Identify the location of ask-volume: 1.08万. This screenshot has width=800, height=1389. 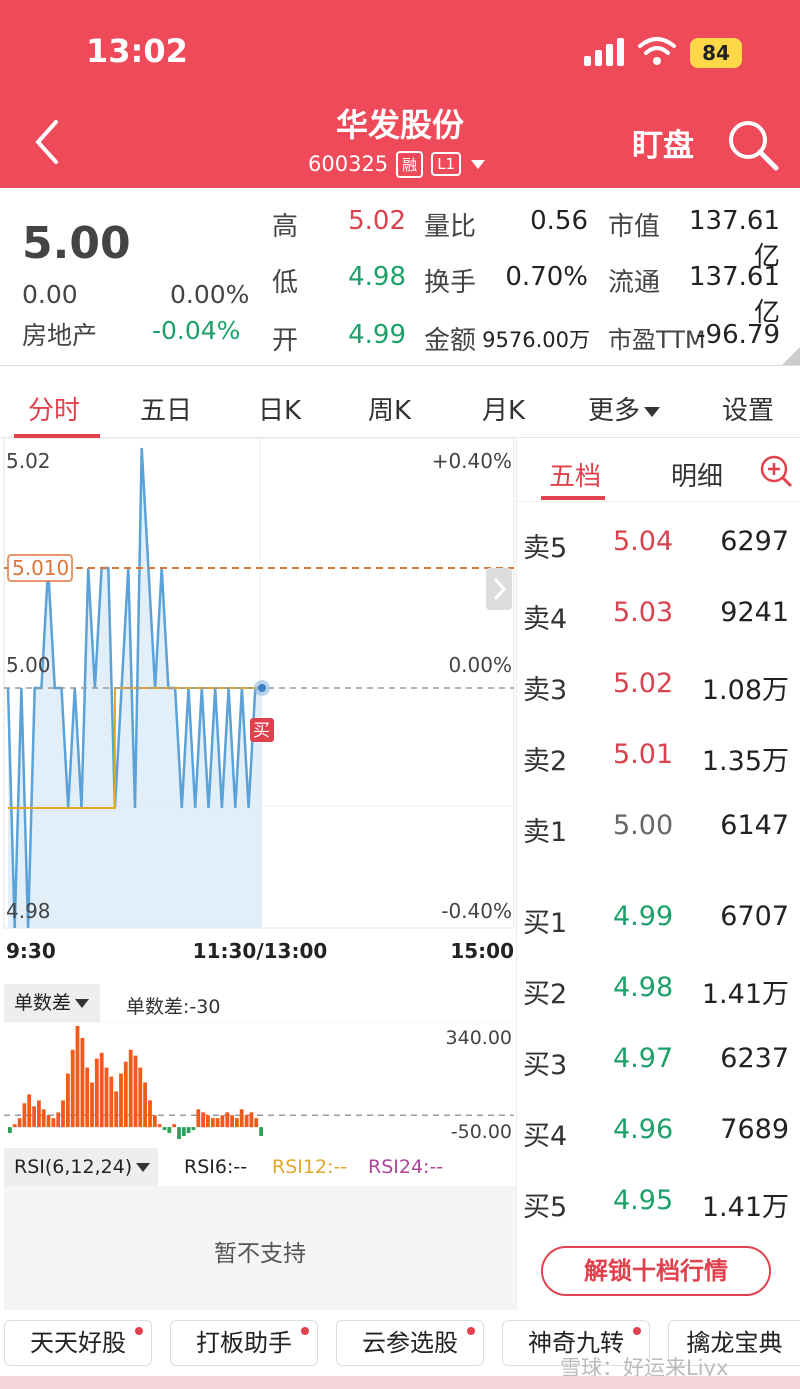
(745, 690).